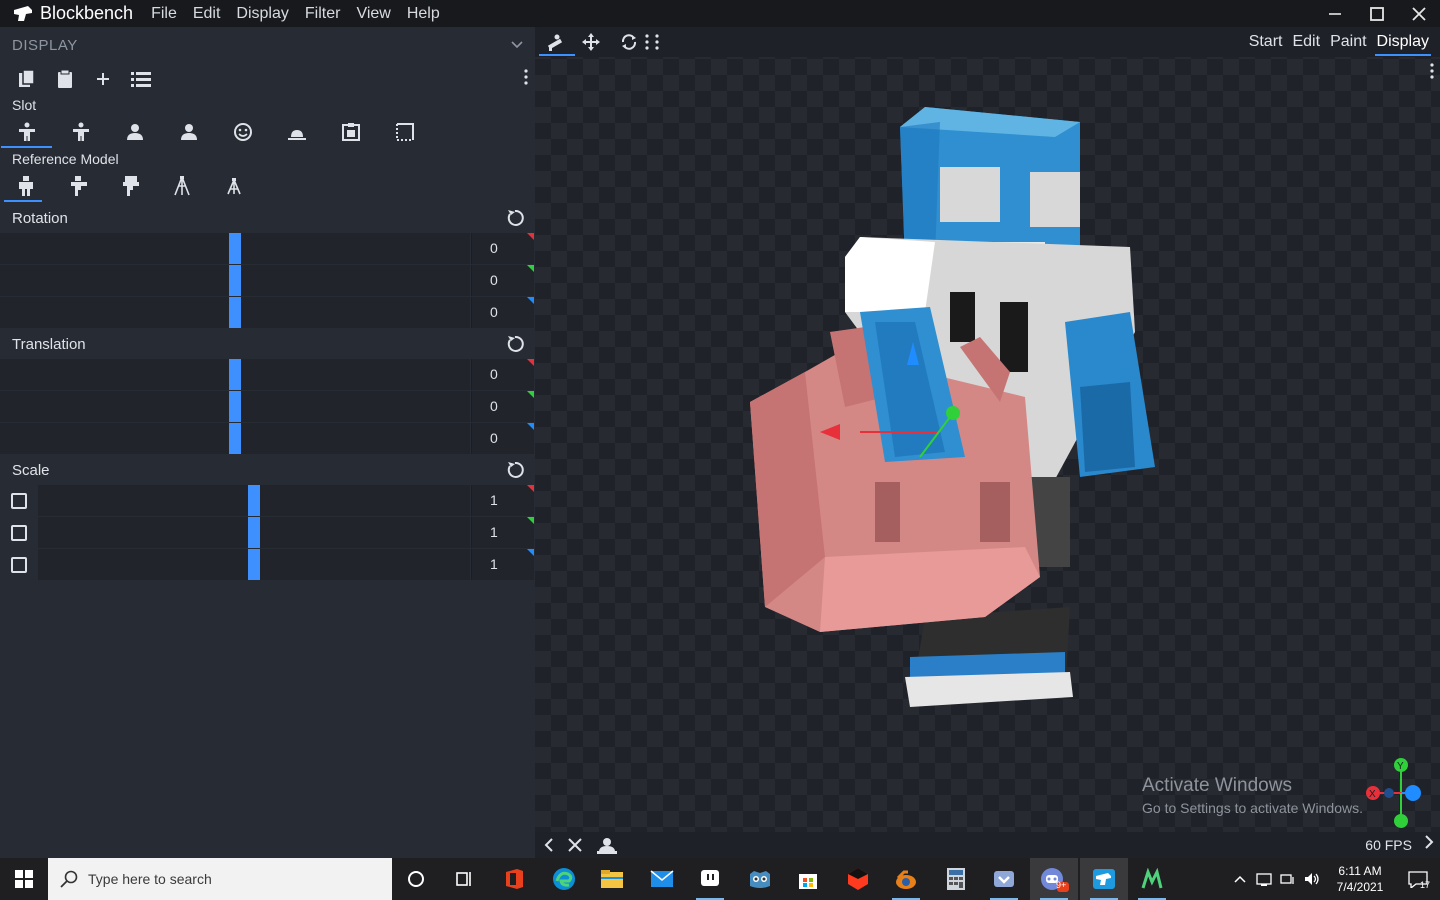  I want to click on scale-z-slider, so click(254, 564).